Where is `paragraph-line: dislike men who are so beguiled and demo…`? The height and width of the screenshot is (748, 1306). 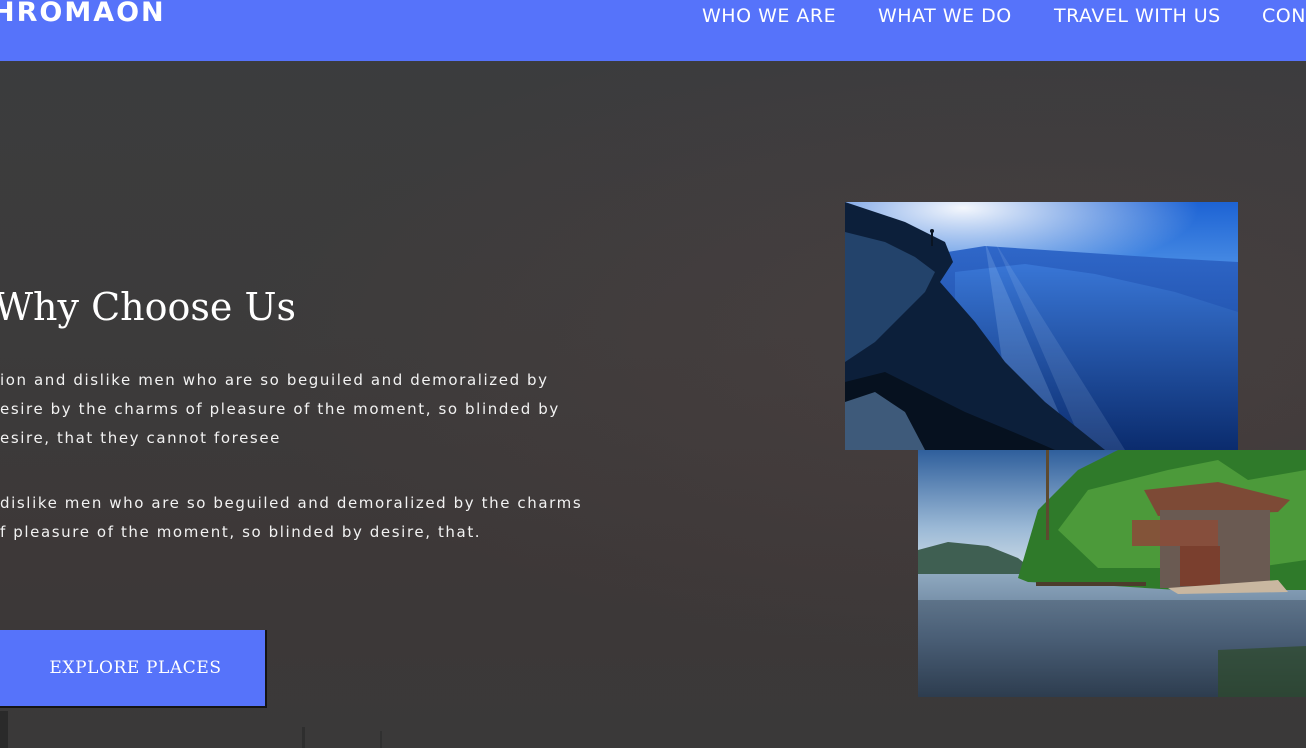
paragraph-line: dislike men who are so beguiled and demo… is located at coordinates (291, 503).